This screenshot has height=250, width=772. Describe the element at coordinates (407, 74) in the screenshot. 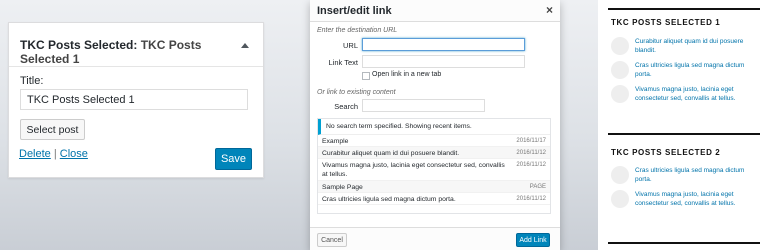

I see `new-tab-label: Open link in a new tab` at that location.